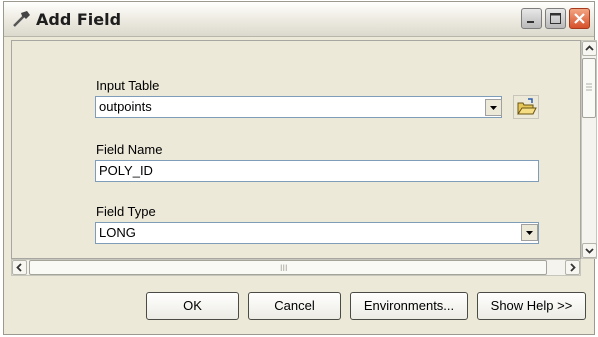 The height and width of the screenshot is (337, 598). What do you see at coordinates (126, 170) in the screenshot?
I see `field-name-value: POLY_ID` at bounding box center [126, 170].